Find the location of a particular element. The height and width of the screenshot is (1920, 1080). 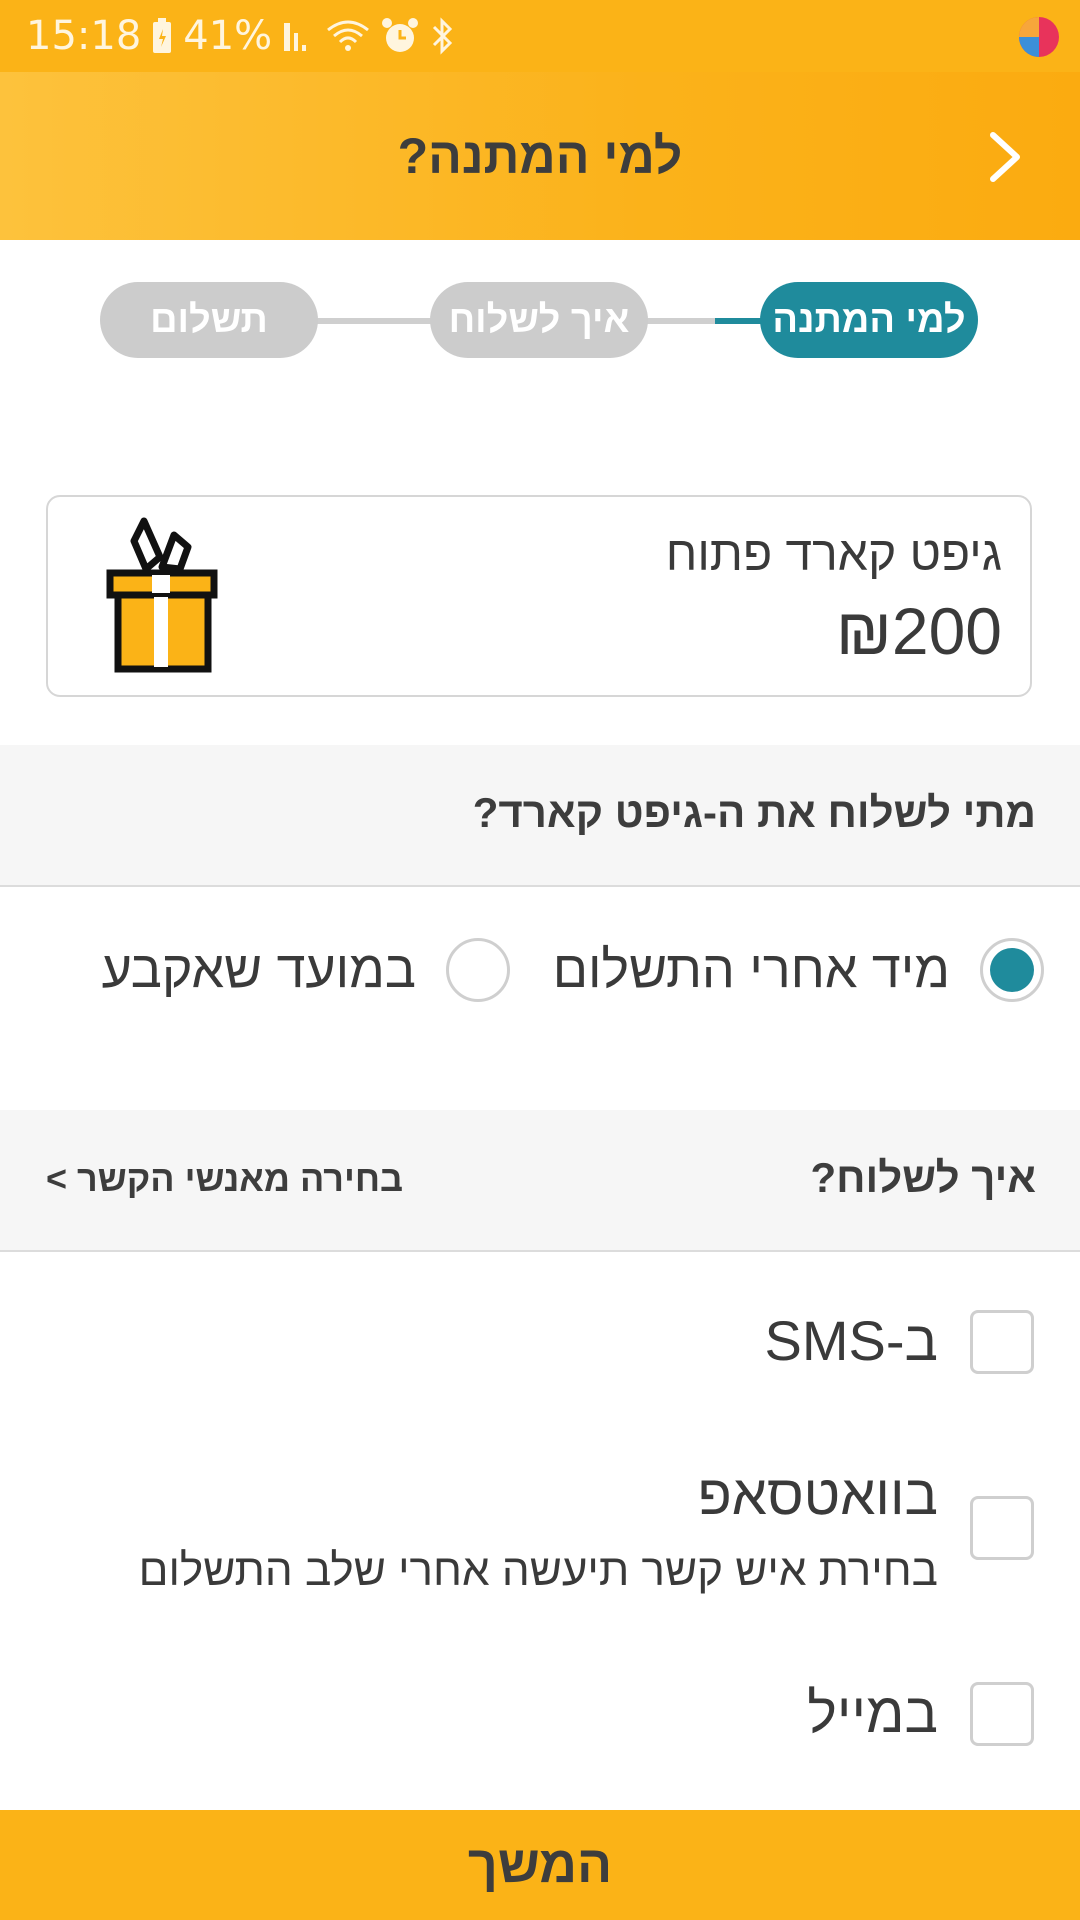

radio-option-scheduled: במועד שאקבע is located at coordinates (306, 970).